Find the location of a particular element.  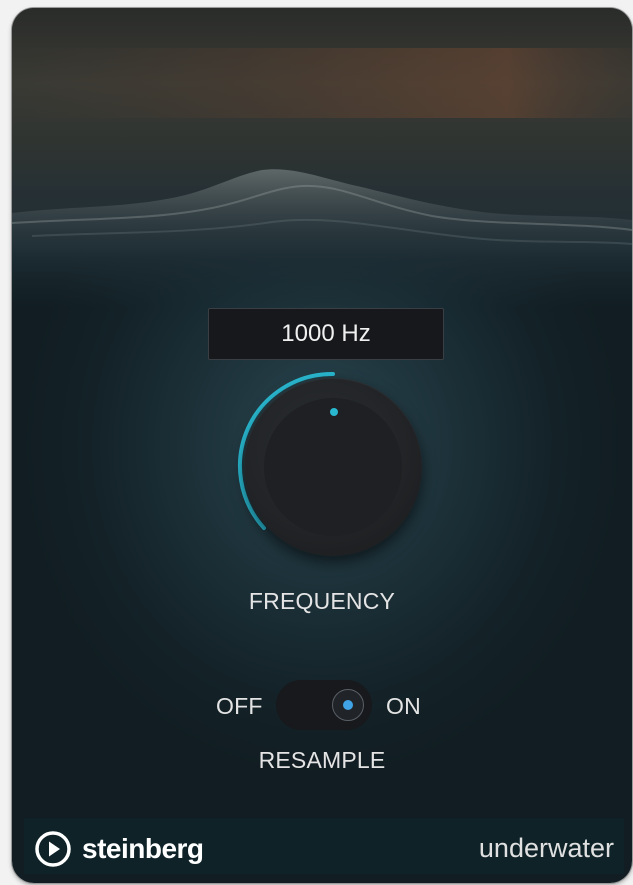

knob-indicator-dot is located at coordinates (334, 412).